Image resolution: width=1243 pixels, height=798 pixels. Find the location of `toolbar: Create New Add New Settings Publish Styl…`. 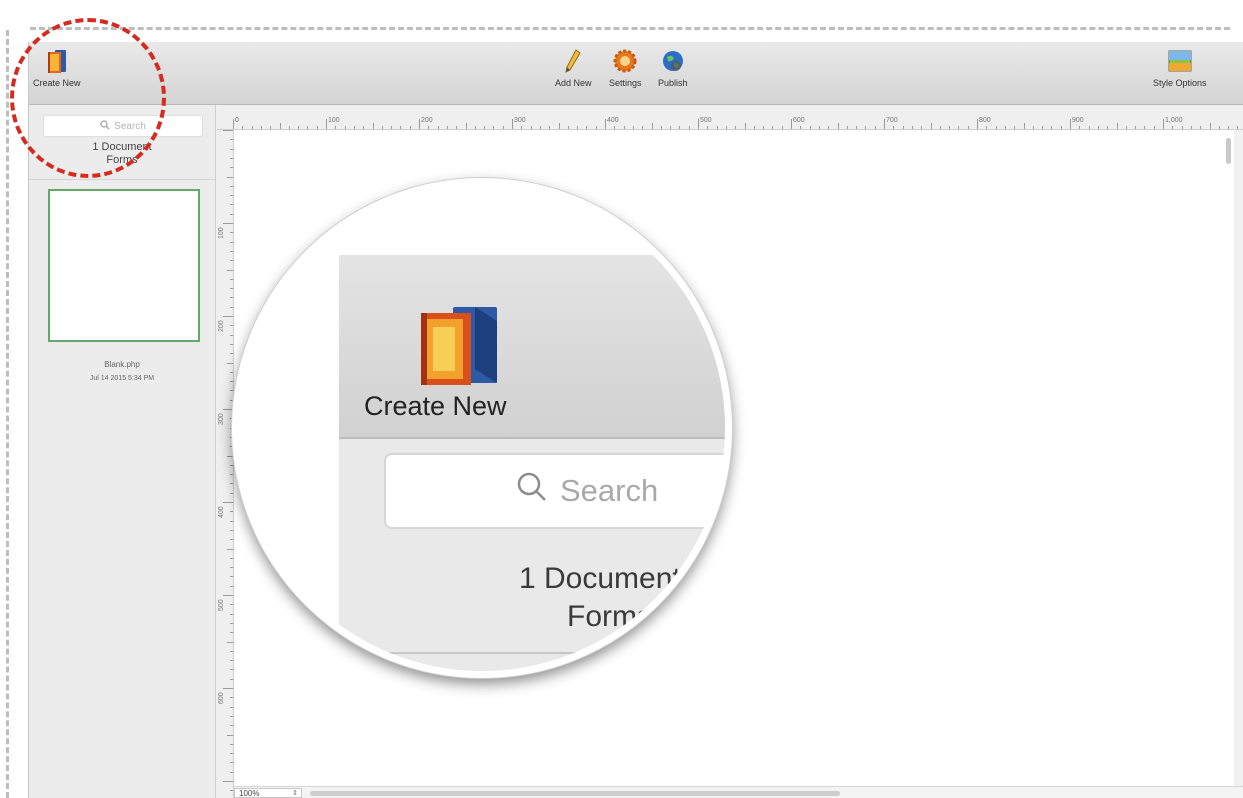

toolbar: Create New Add New Settings Publish Styl… is located at coordinates (636, 73).